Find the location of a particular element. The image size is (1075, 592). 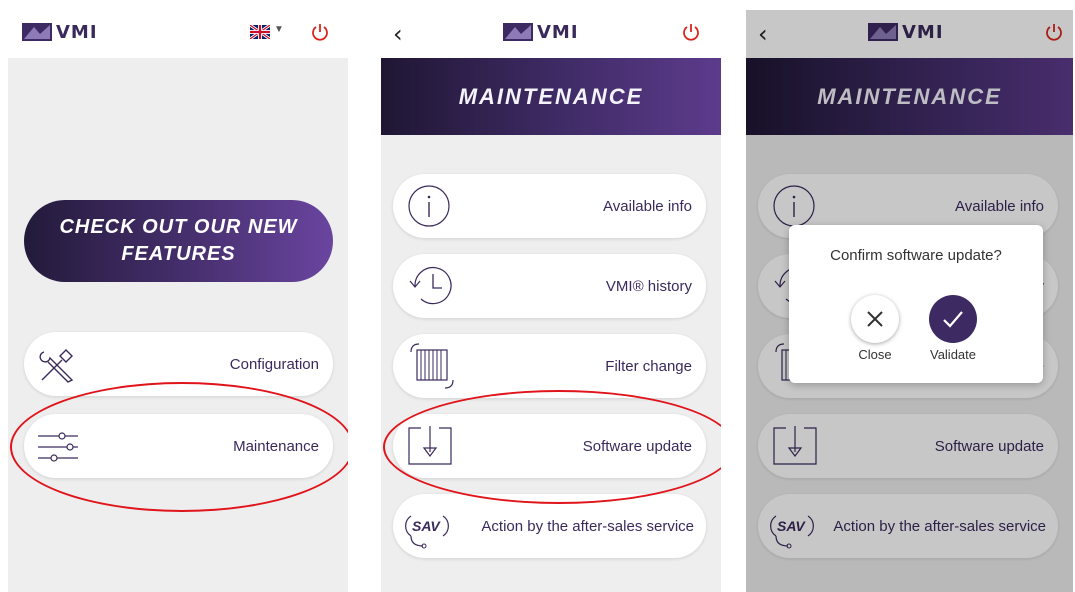

page-header: MAINTENANCE is located at coordinates (551, 96).